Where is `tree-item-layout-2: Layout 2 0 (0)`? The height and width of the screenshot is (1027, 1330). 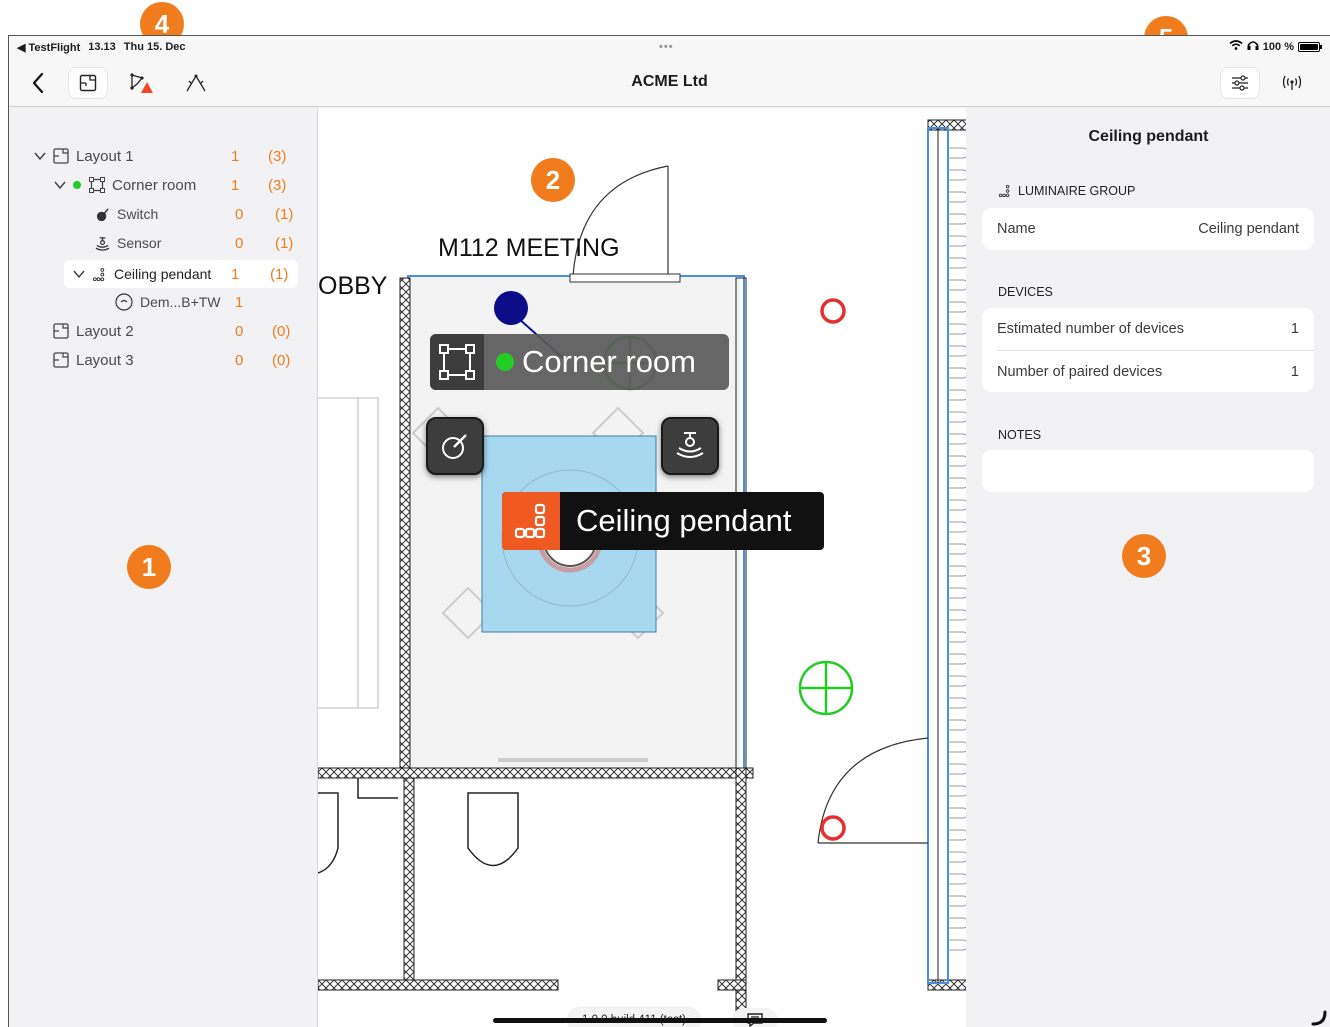
tree-item-layout-2: Layout 2 0 (0) is located at coordinates (178, 331).